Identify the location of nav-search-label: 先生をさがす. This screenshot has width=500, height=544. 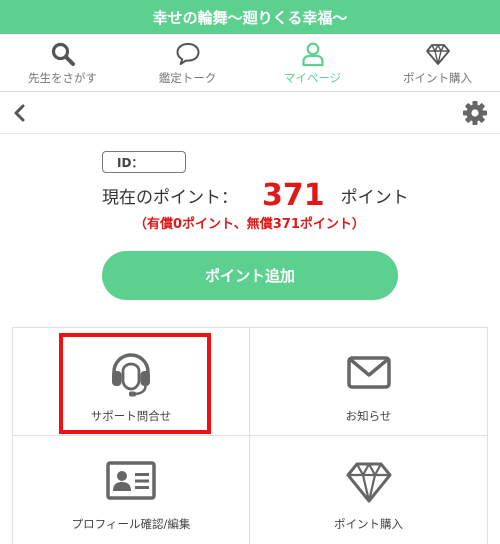
(62, 78).